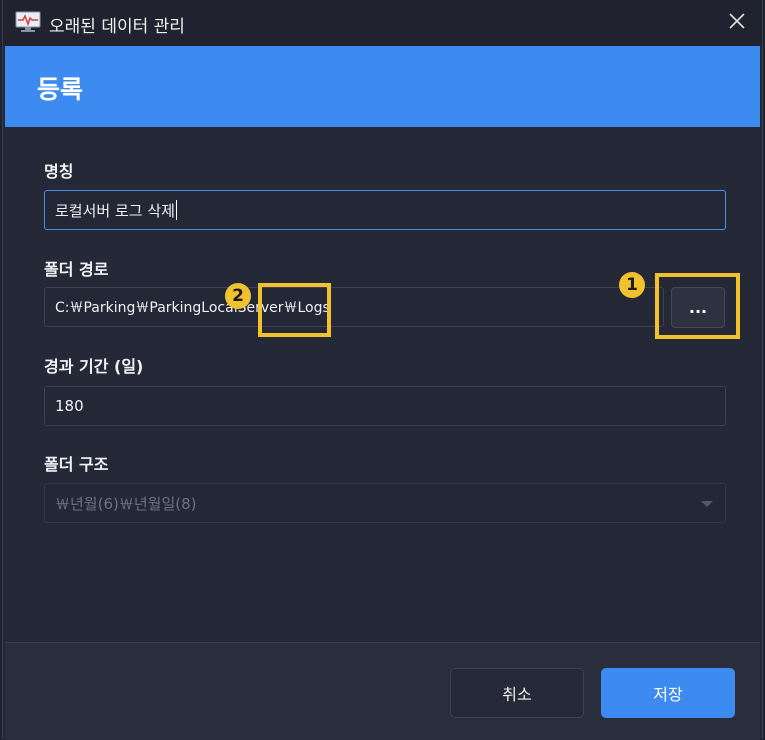  Describe the element at coordinates (517, 693) in the screenshot. I see `cancel-button: 취소` at that location.